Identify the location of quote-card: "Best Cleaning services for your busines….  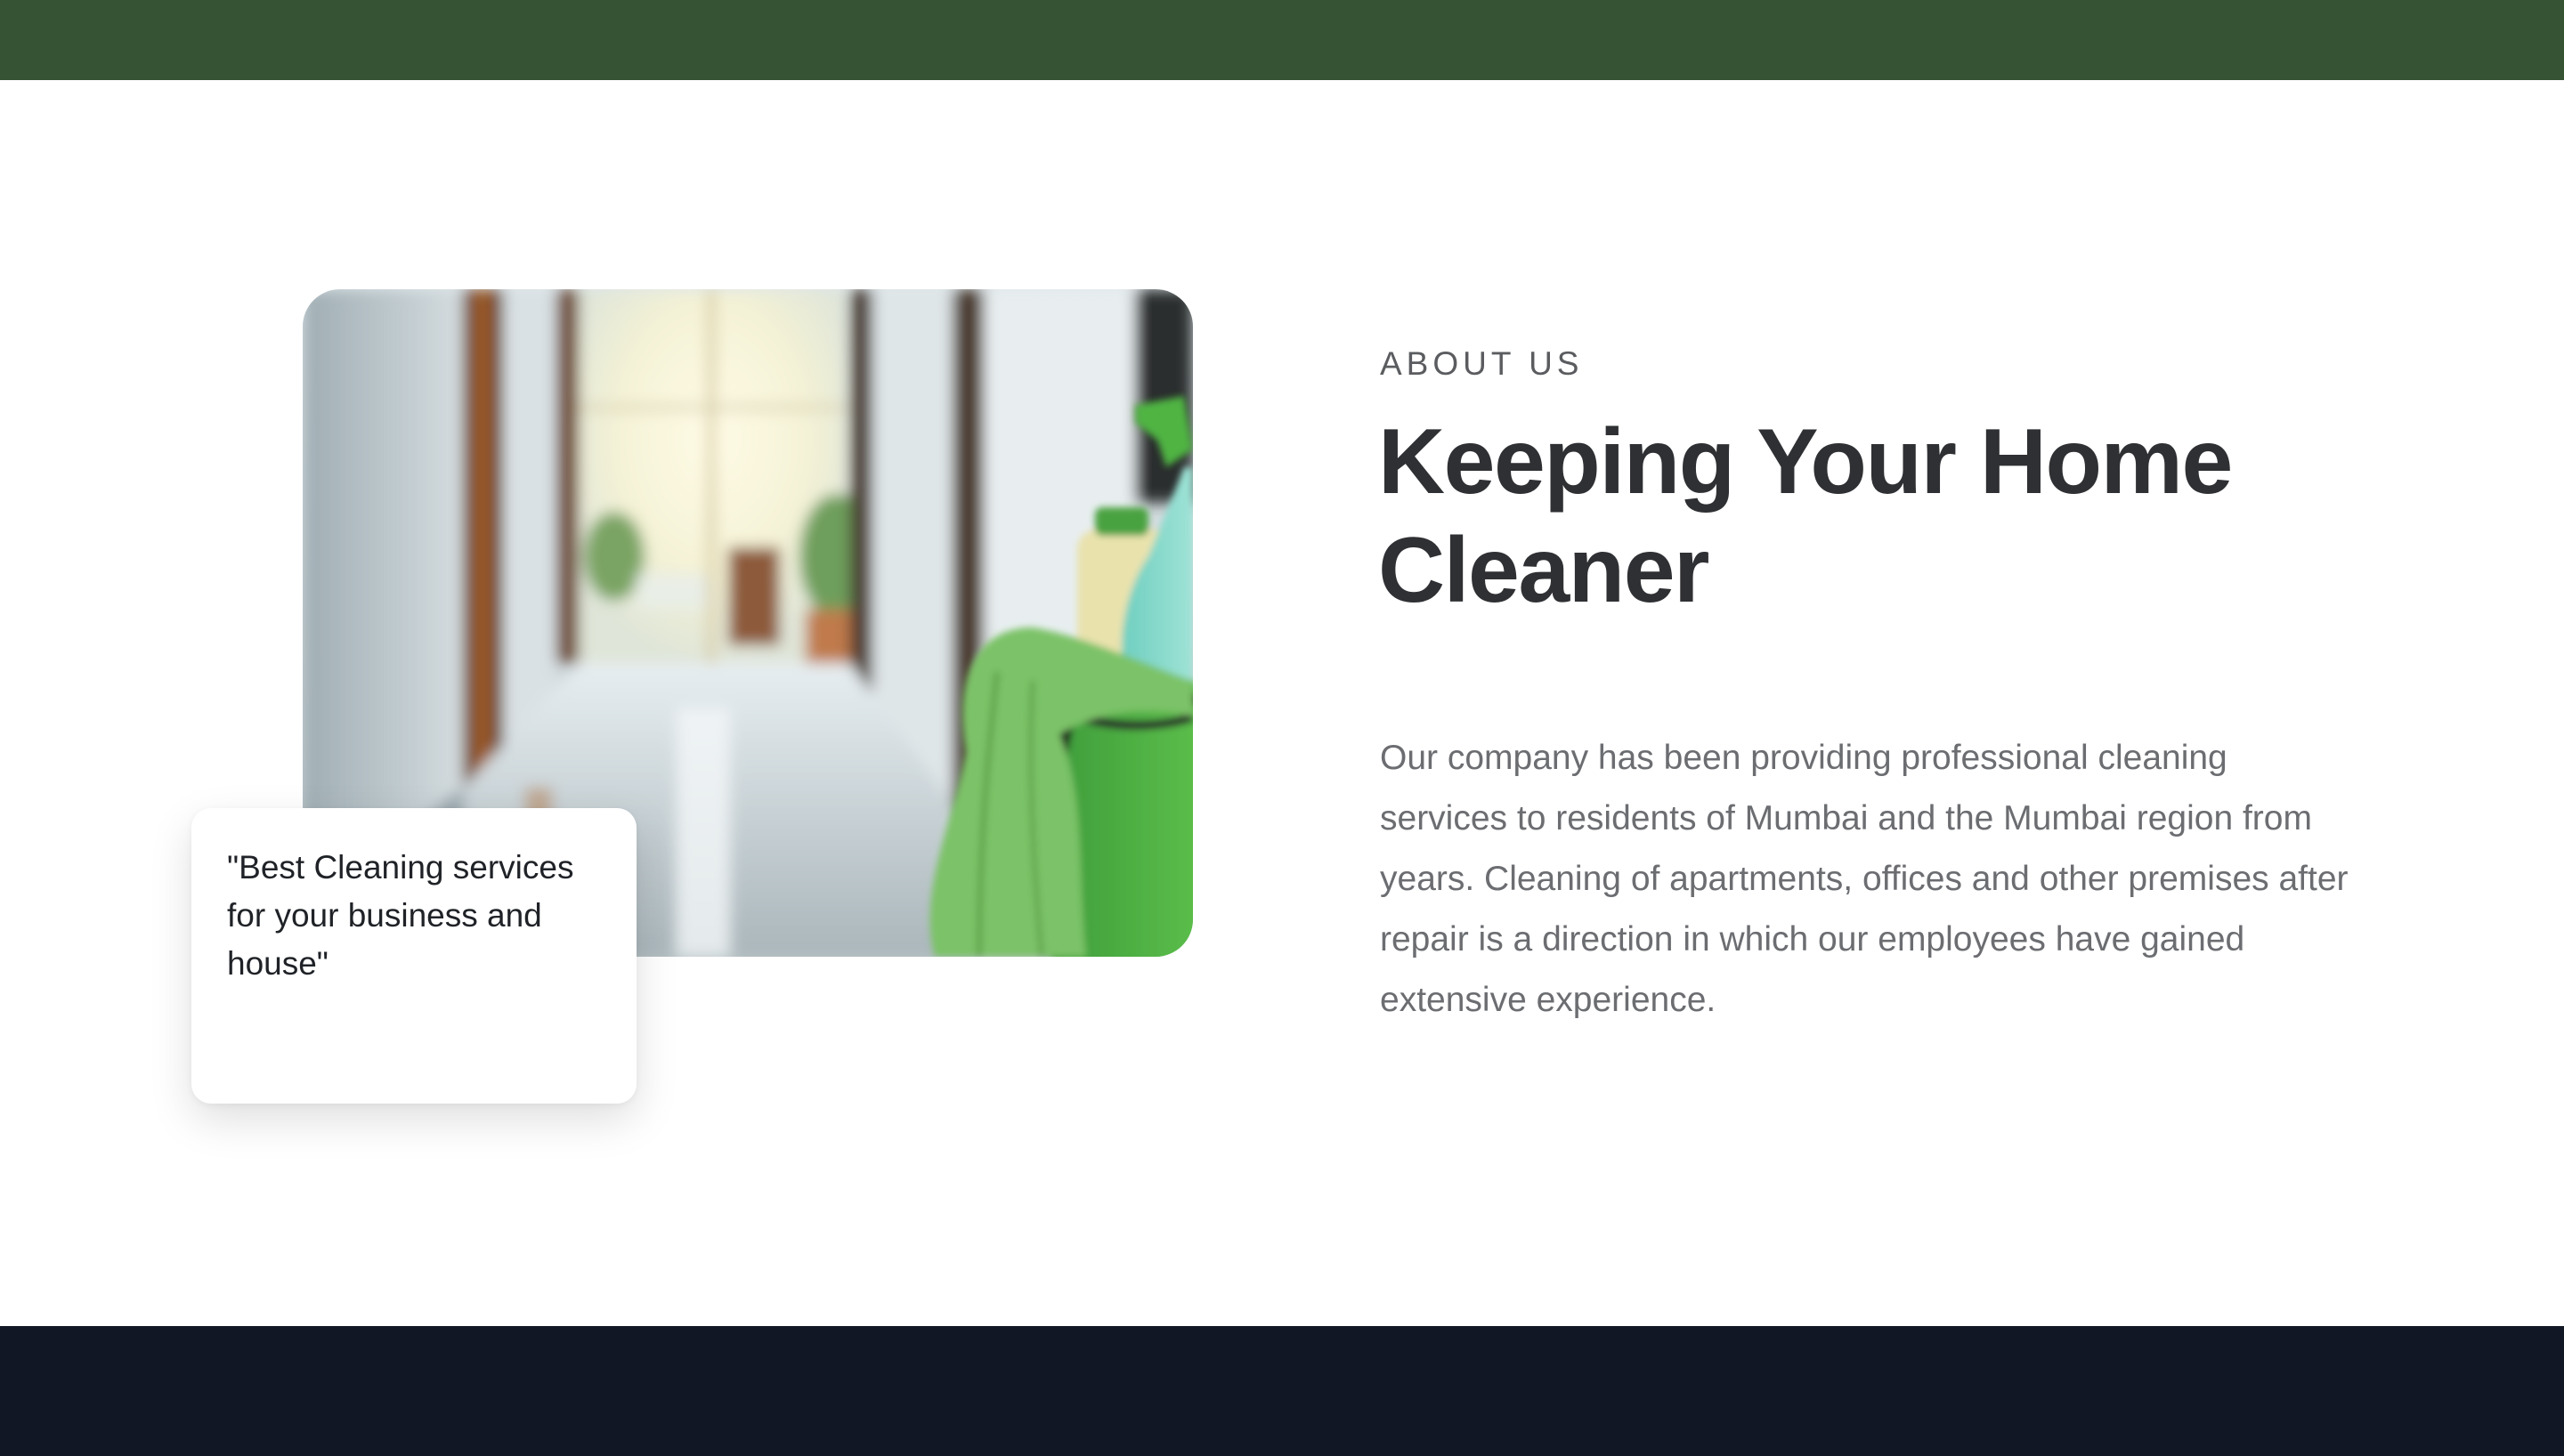
(414, 956).